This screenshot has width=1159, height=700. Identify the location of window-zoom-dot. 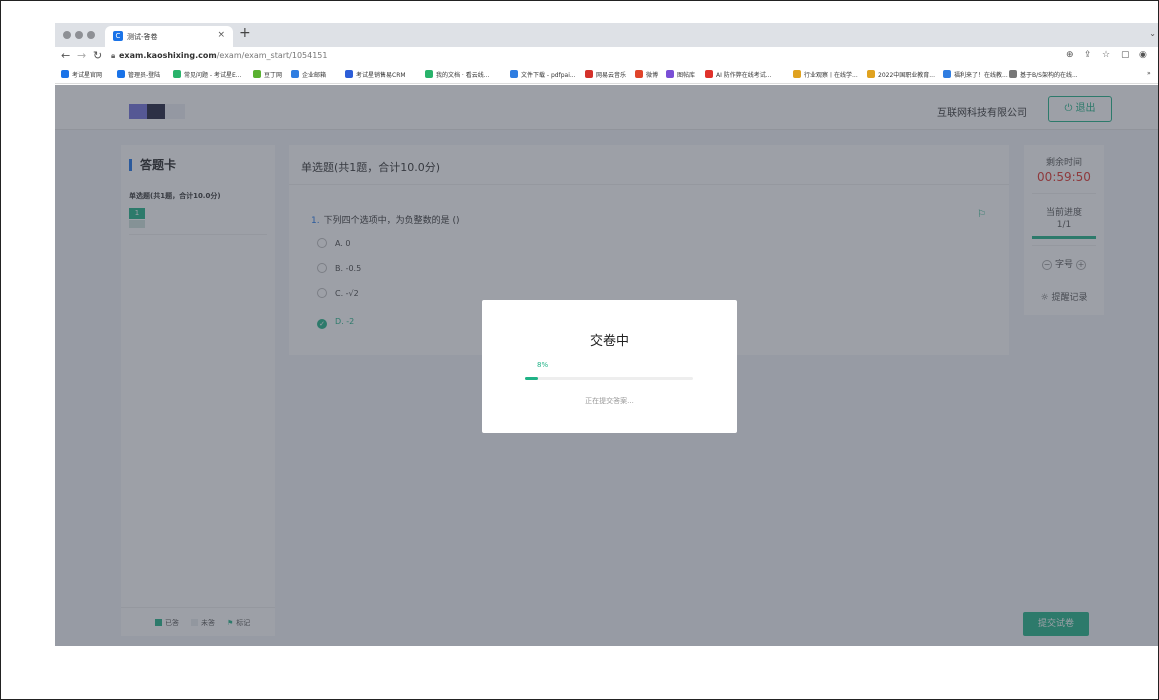
(91, 35).